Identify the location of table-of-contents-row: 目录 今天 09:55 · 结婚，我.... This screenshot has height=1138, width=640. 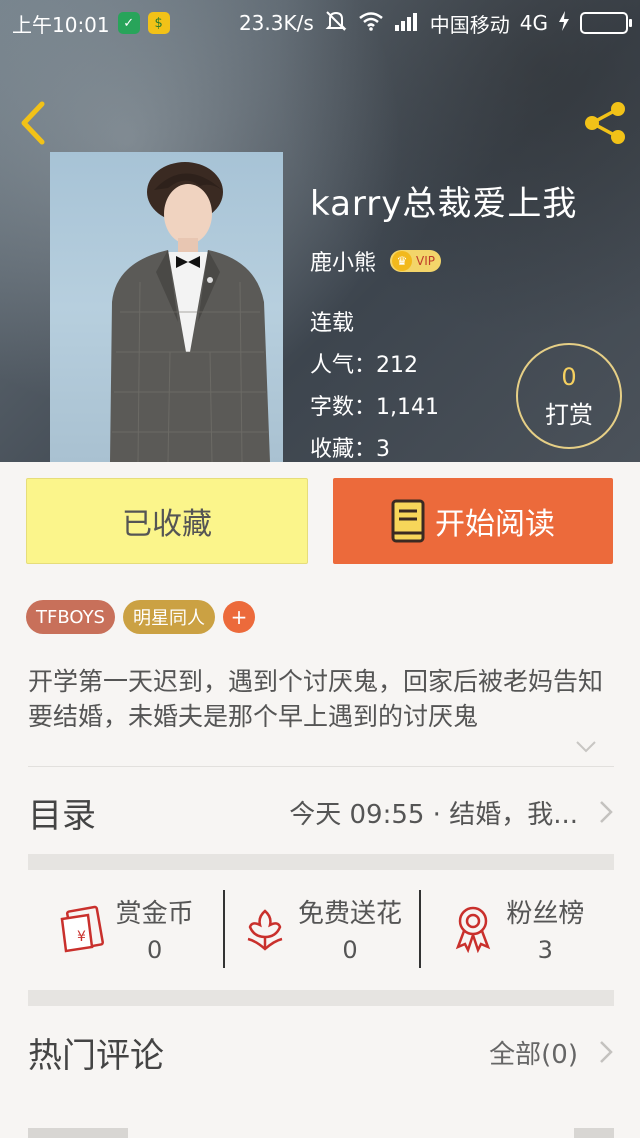
(321, 812).